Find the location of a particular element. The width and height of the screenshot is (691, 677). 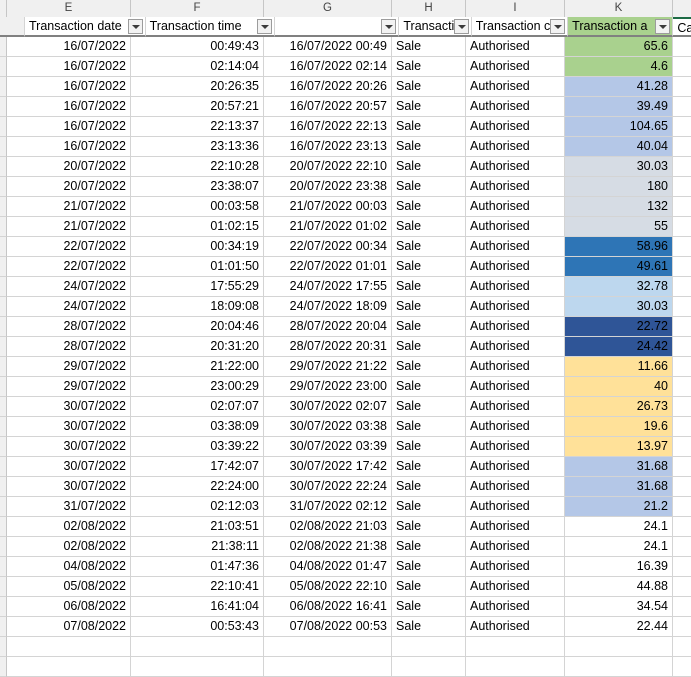

cell-g: 28/07/2022 20:04 is located at coordinates (328, 327).